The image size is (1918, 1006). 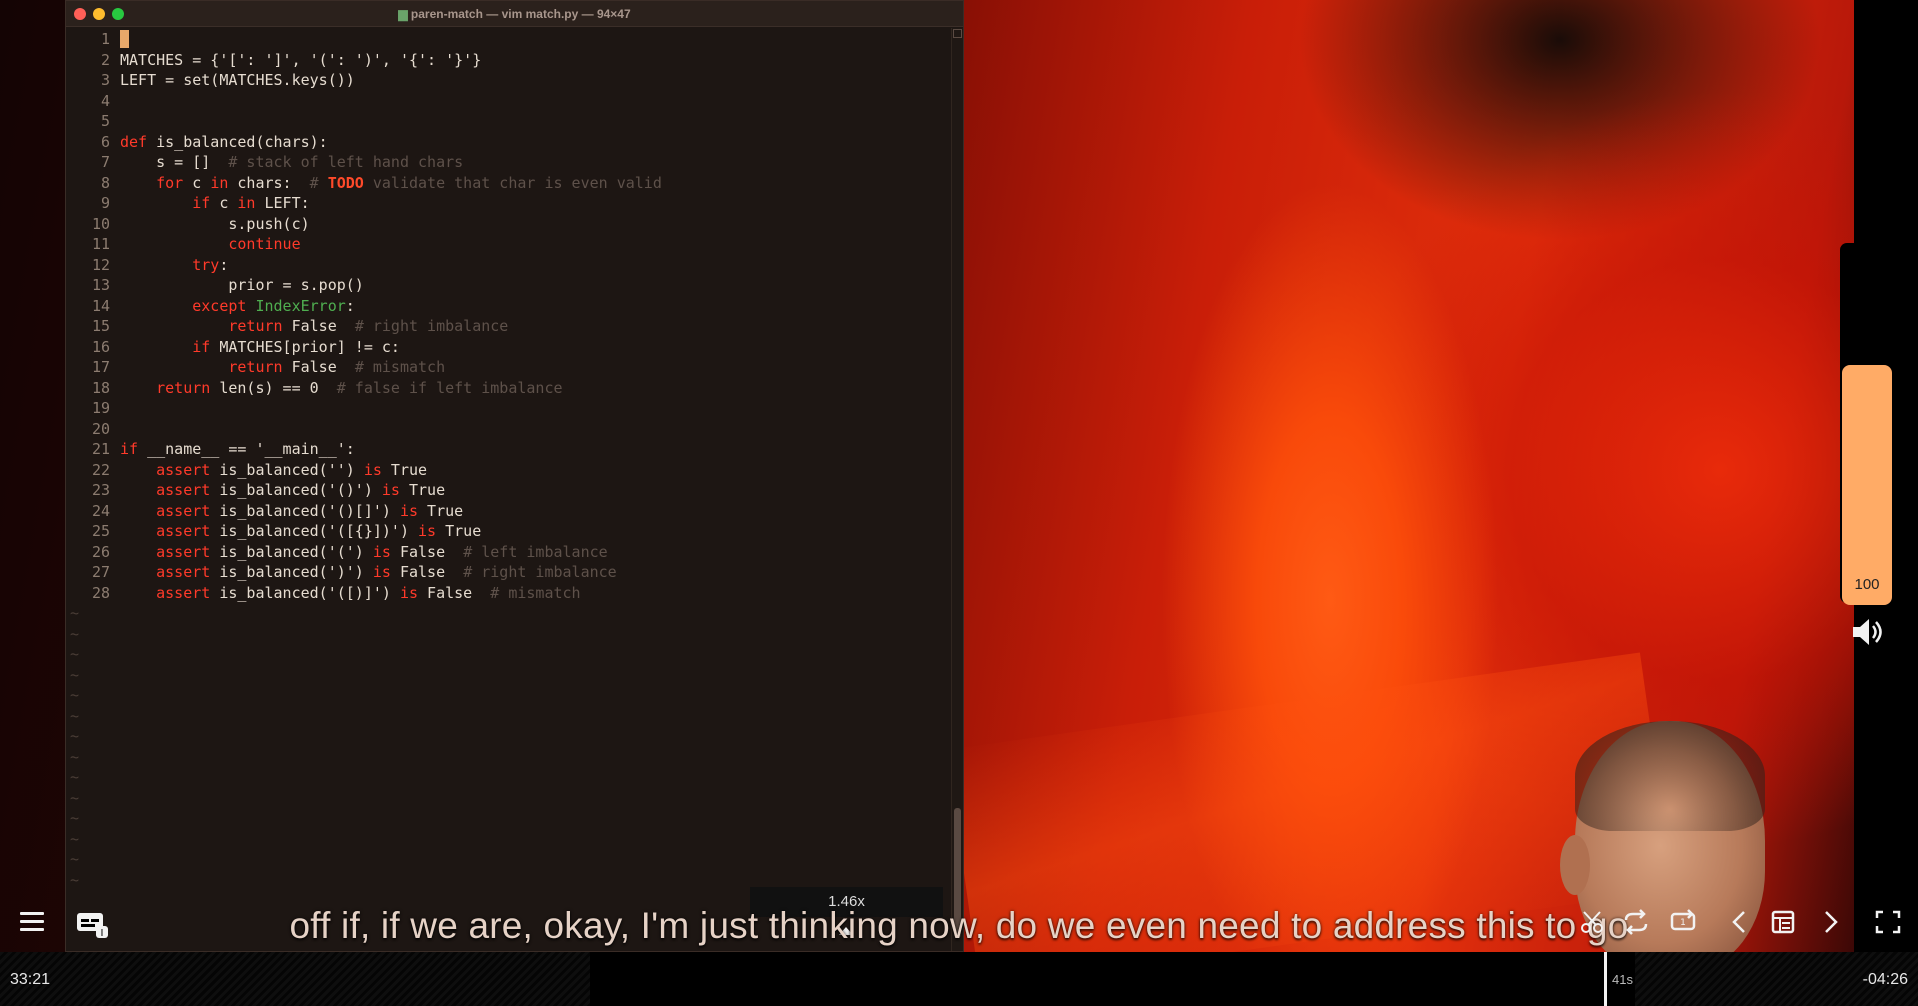 I want to click on subtitles-icon: I, so click(x=93, y=925).